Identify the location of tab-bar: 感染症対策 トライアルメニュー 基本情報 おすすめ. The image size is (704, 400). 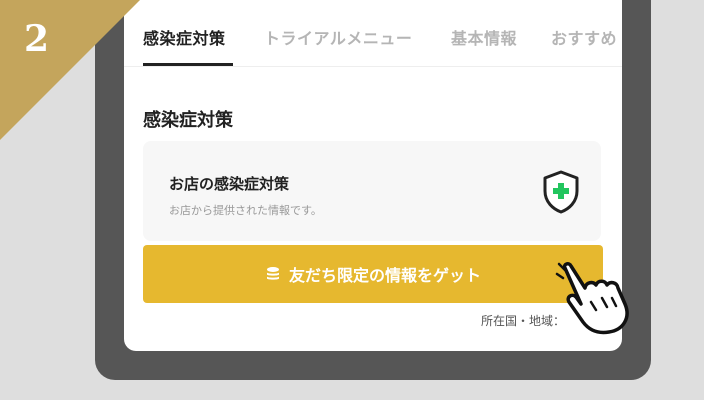
(373, 33).